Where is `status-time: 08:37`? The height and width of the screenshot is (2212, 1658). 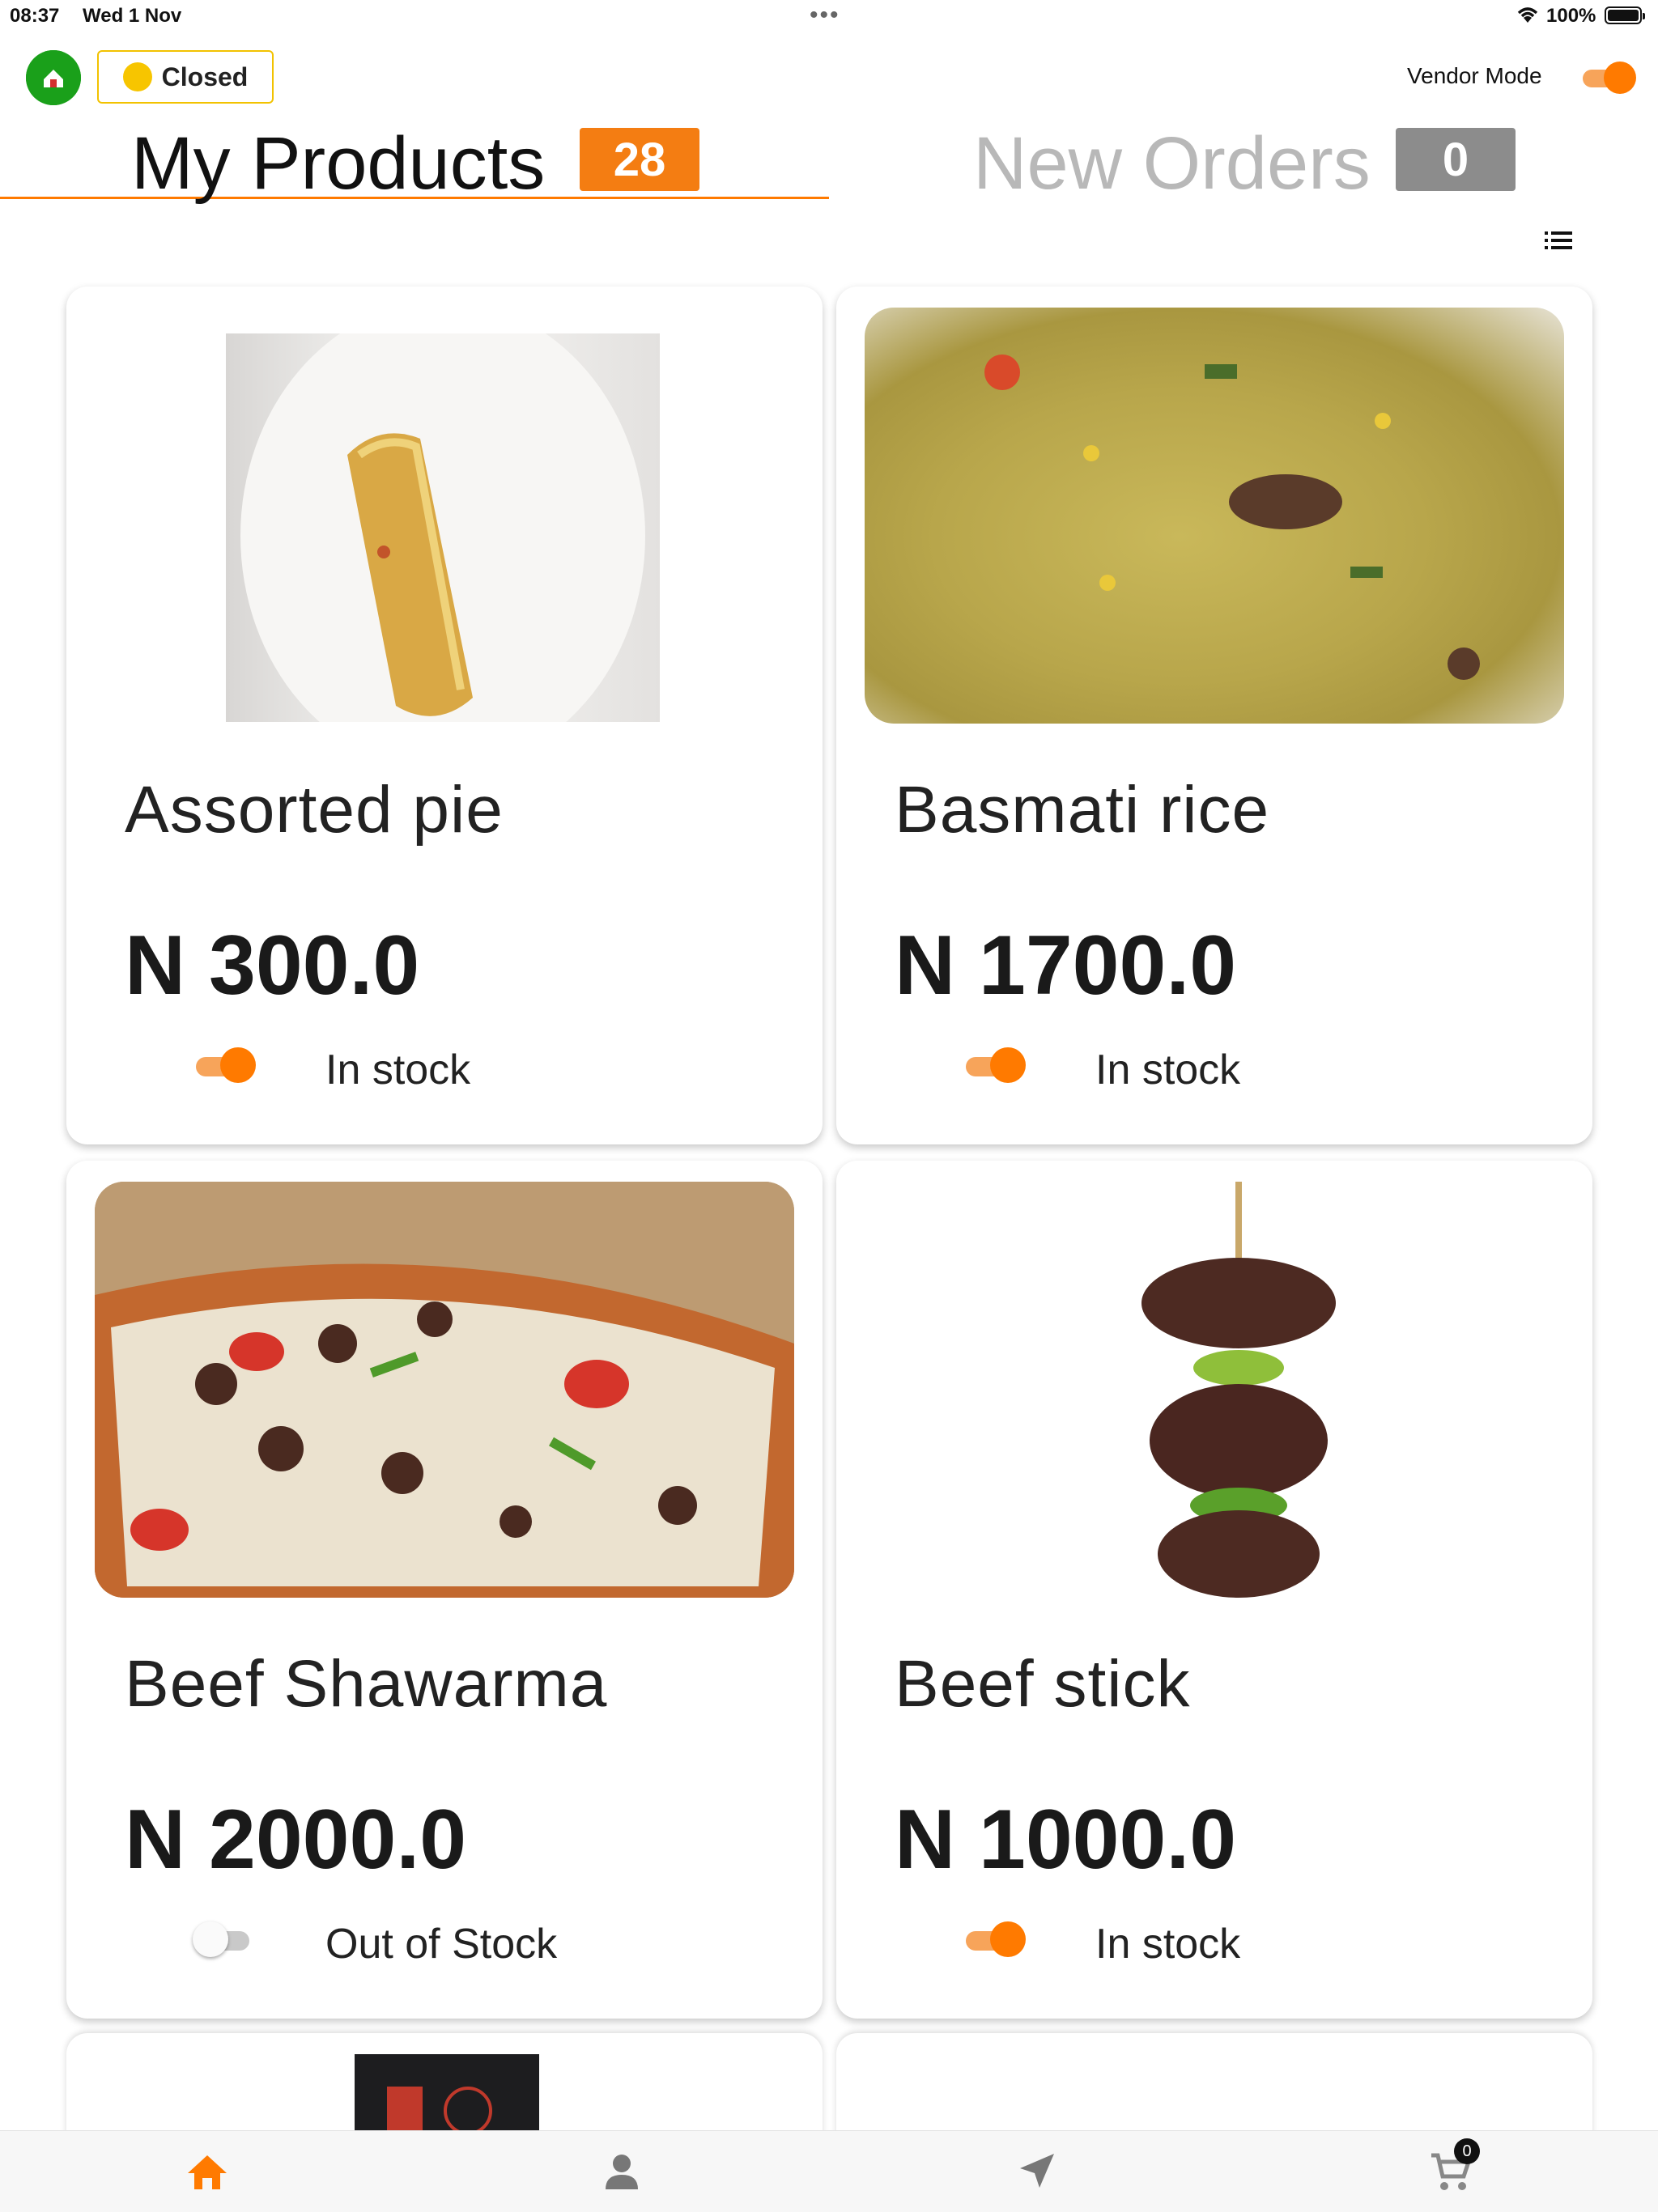
status-time: 08:37 is located at coordinates (35, 16).